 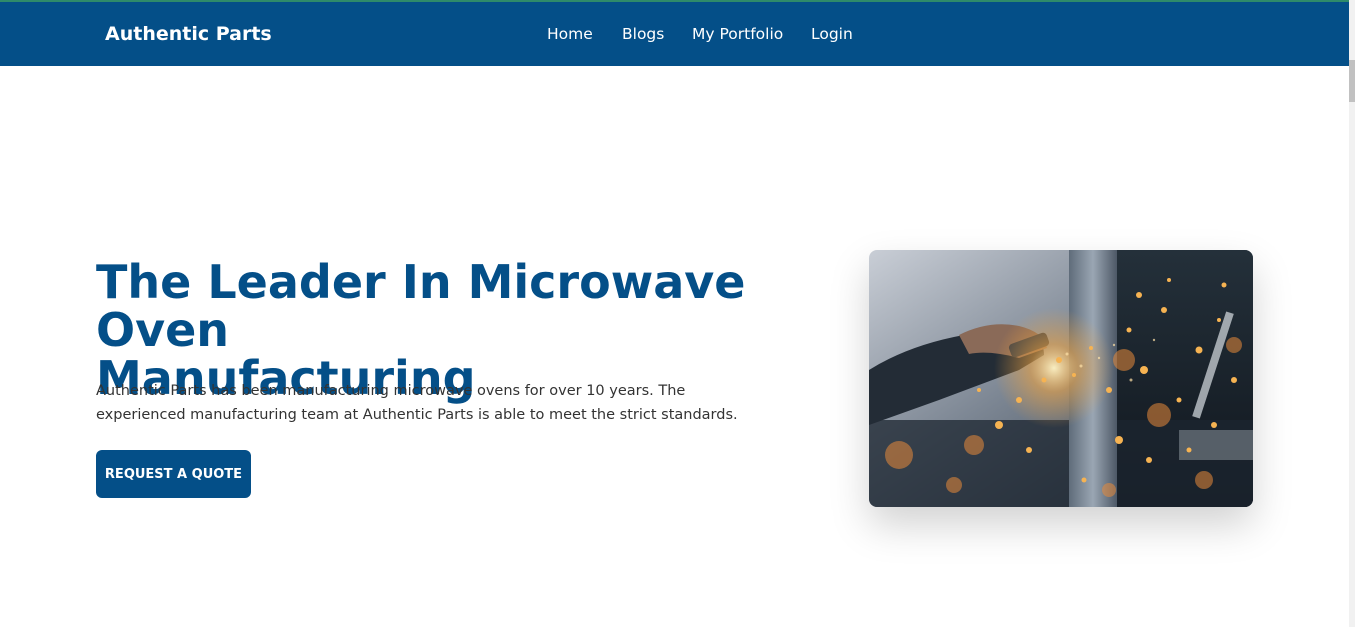 I want to click on scrollbar-thumb, so click(x=1352, y=81).